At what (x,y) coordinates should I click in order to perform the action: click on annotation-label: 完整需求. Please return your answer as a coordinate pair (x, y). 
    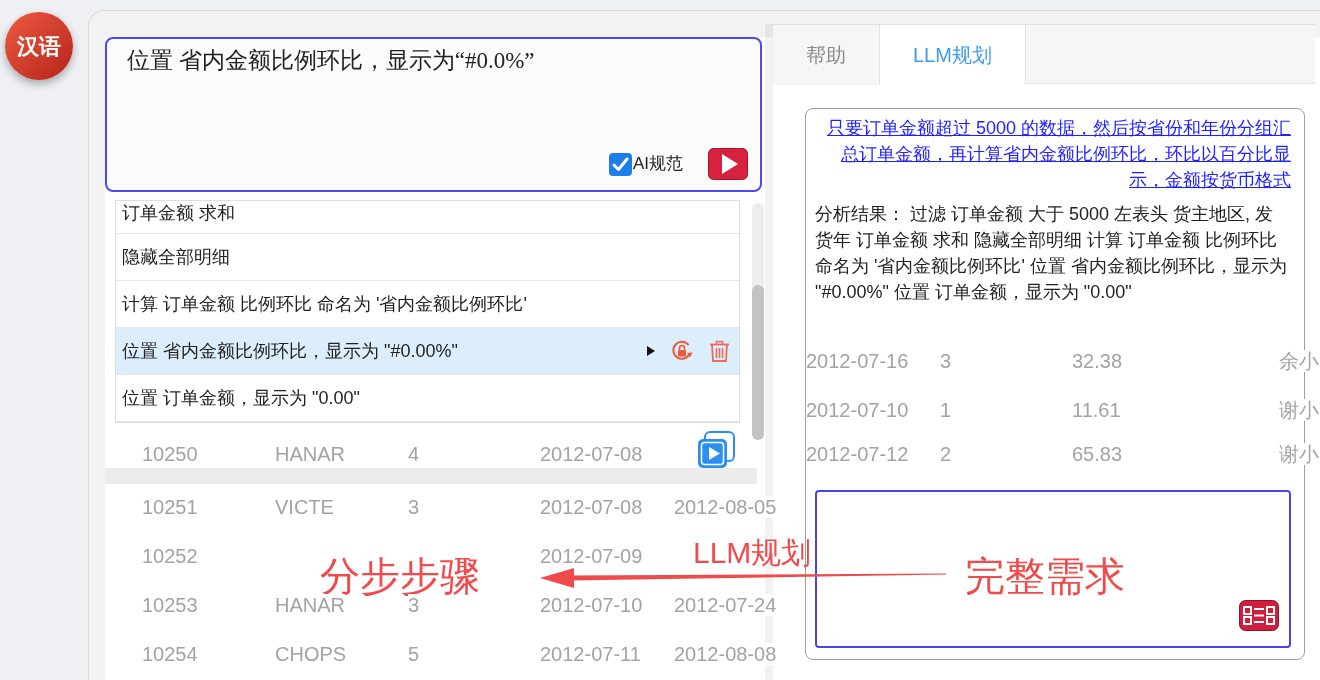
    Looking at the image, I should click on (1045, 576).